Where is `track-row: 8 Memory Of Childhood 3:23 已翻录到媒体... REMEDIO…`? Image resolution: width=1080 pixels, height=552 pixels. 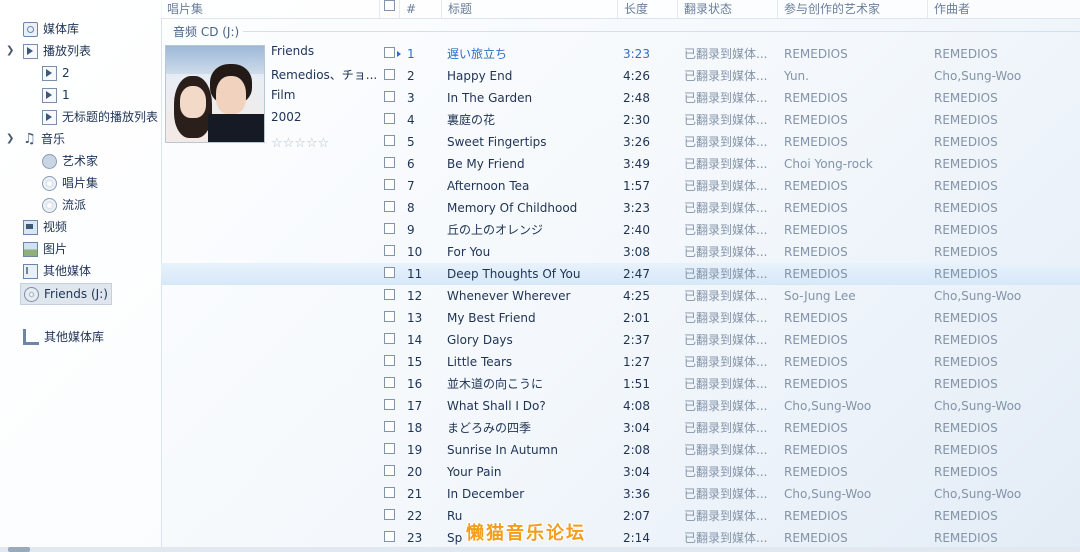 track-row: 8 Memory Of Childhood 3:23 已翻录到媒体... REMEDIO… is located at coordinates (620, 208).